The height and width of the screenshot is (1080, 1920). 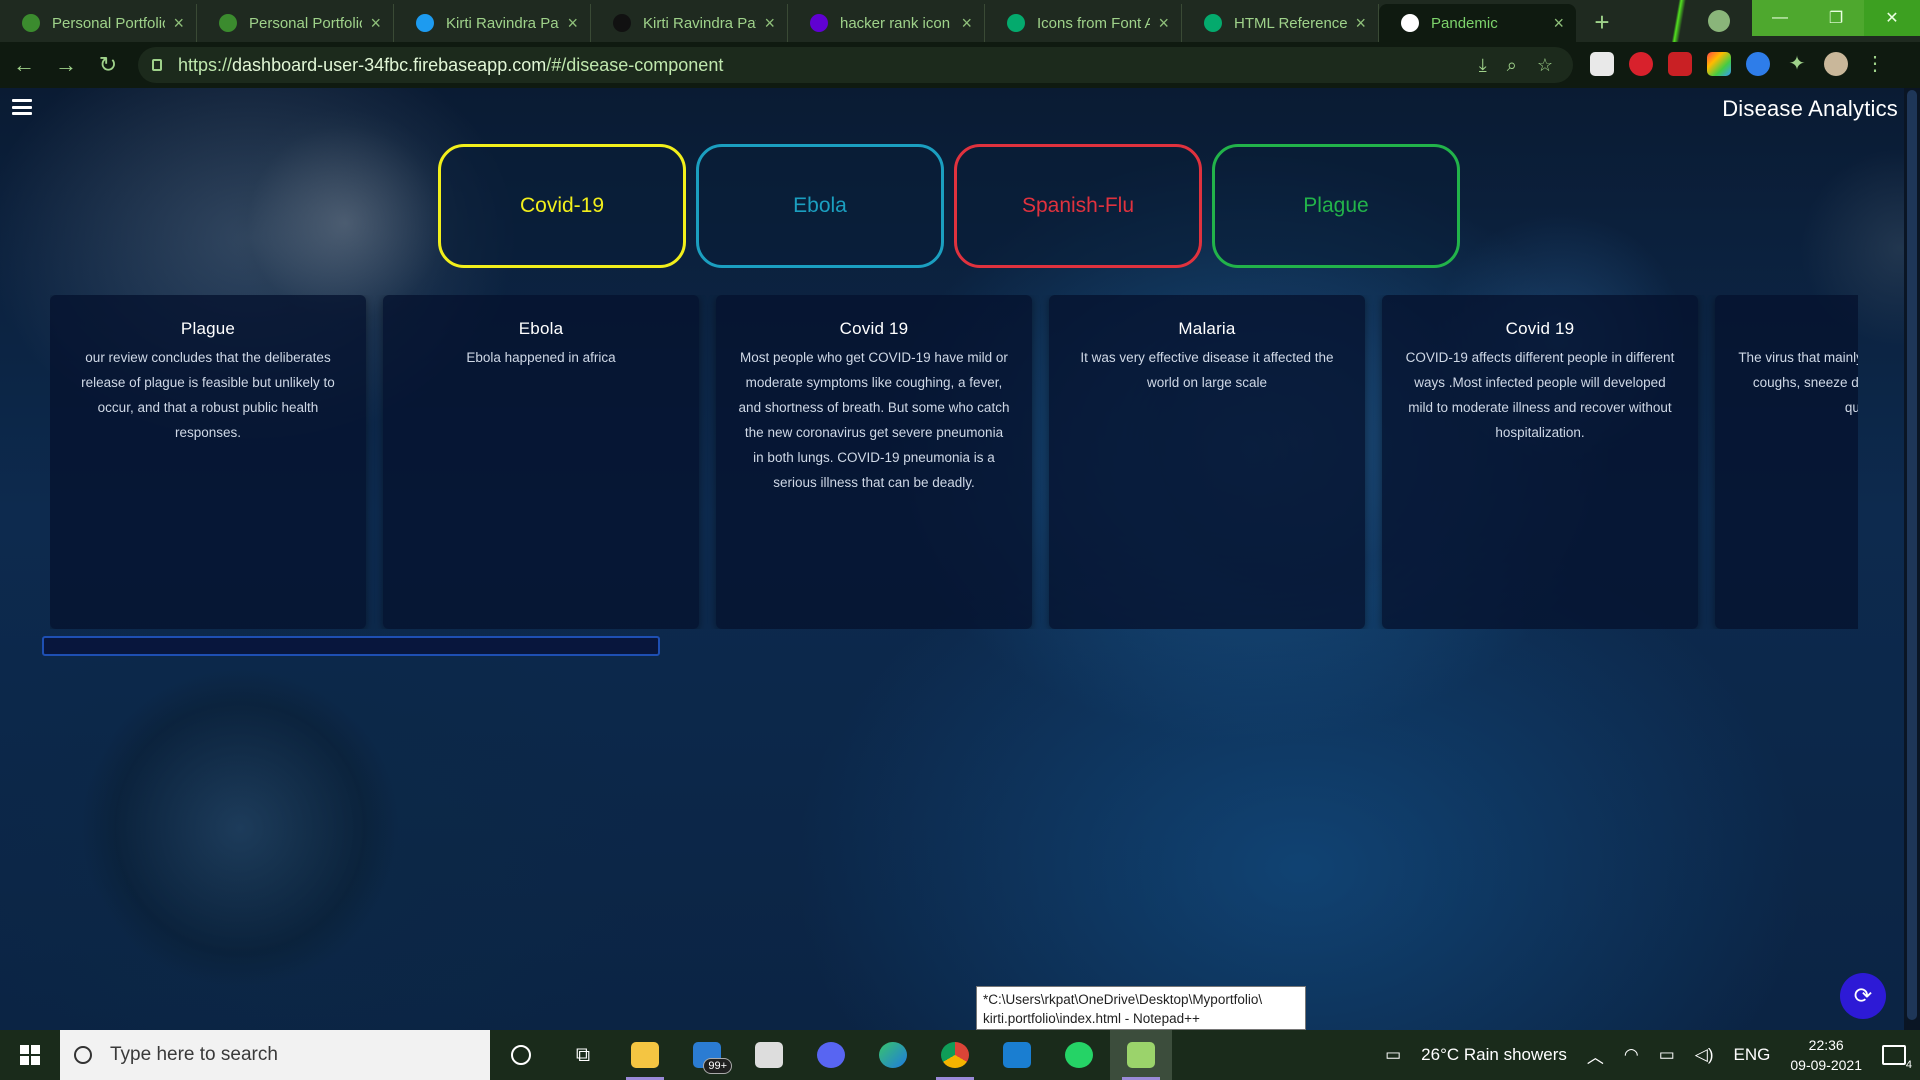 What do you see at coordinates (1667, 1055) in the screenshot?
I see `battery-icon: ▭` at bounding box center [1667, 1055].